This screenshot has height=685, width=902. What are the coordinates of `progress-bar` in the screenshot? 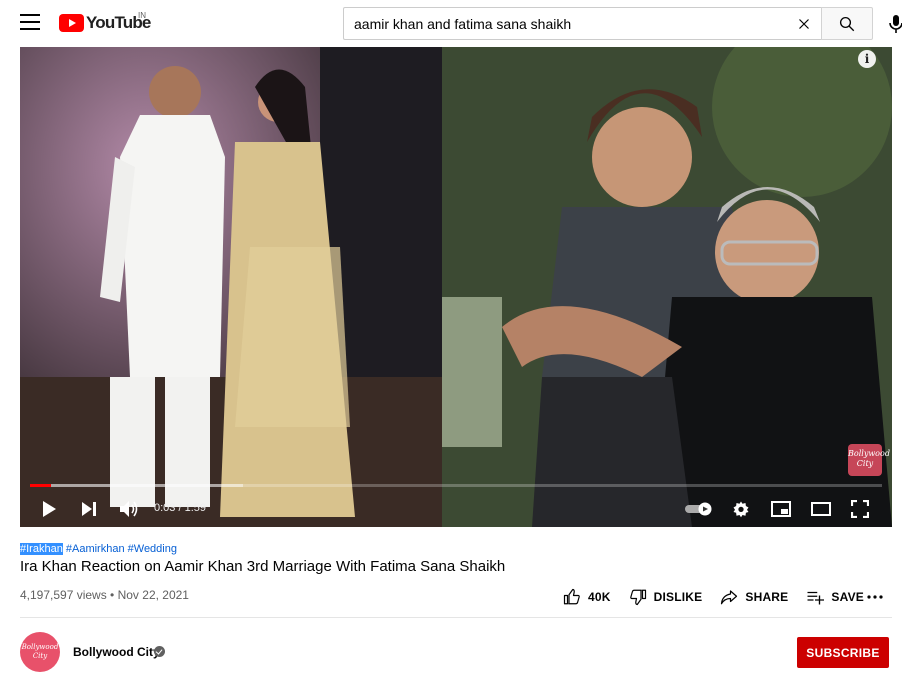 It's located at (456, 485).